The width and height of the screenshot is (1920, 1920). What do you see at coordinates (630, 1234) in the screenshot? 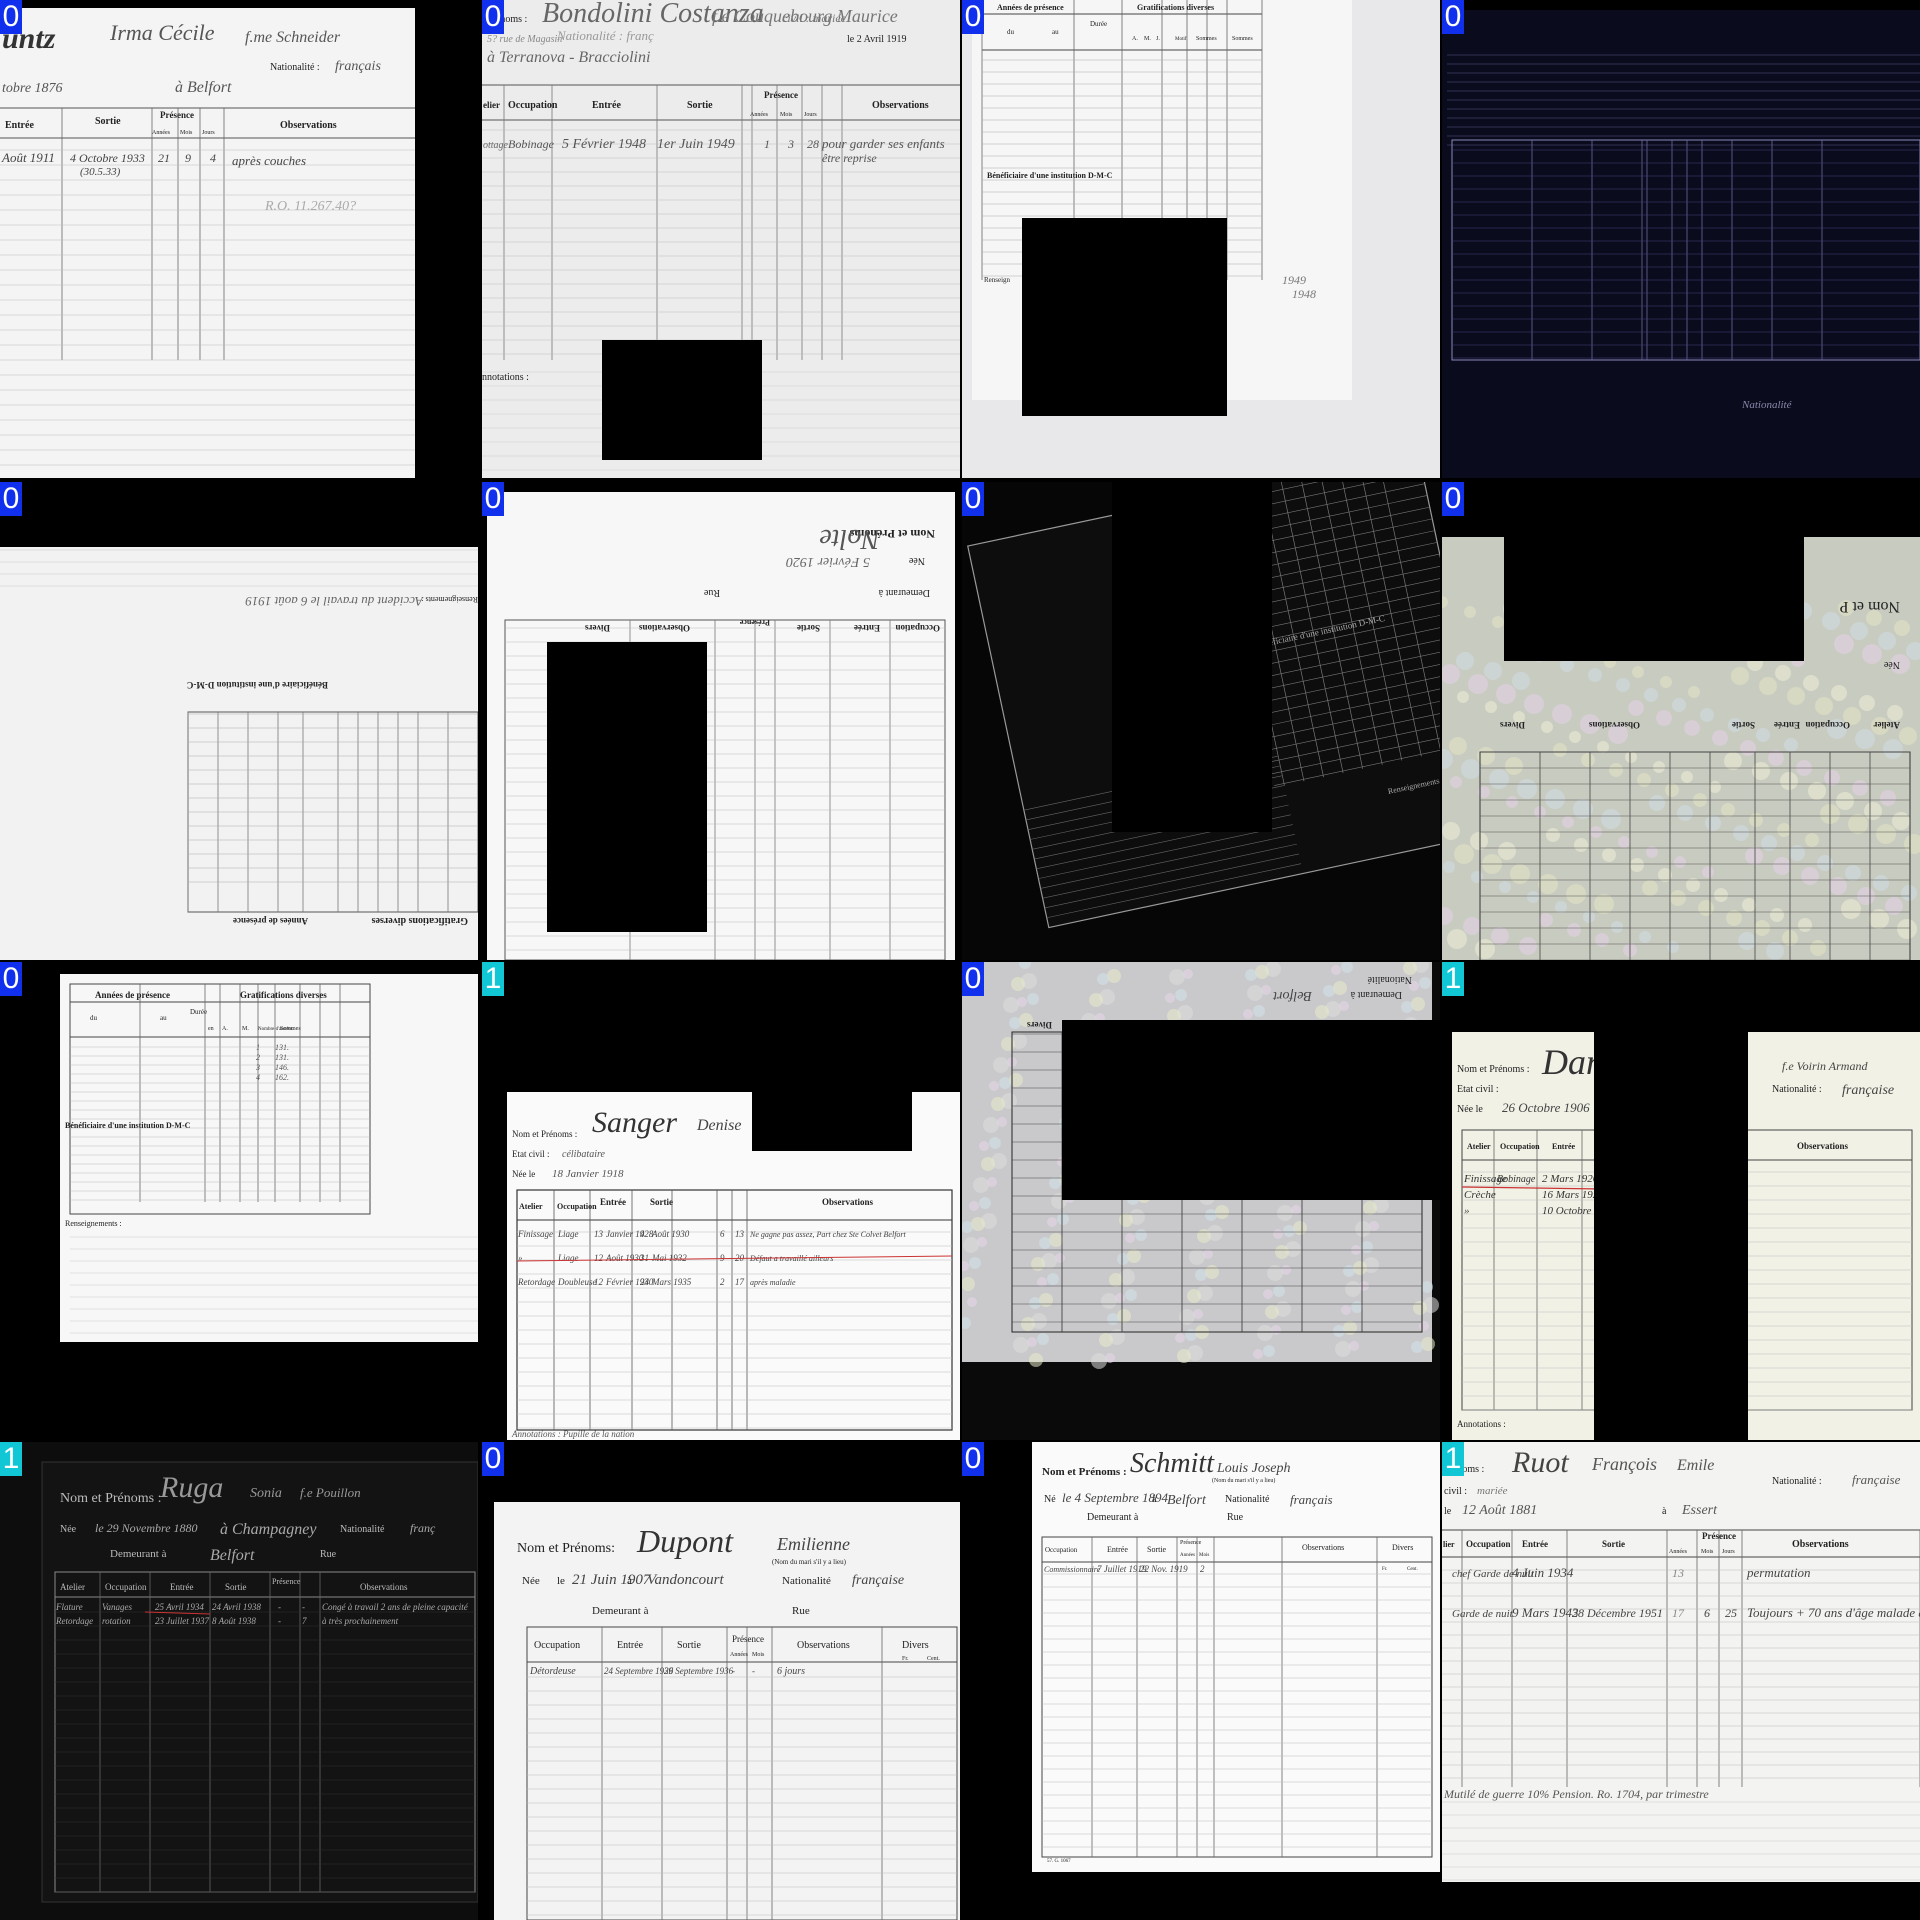
I see `card-text: Janvier 1928` at bounding box center [630, 1234].